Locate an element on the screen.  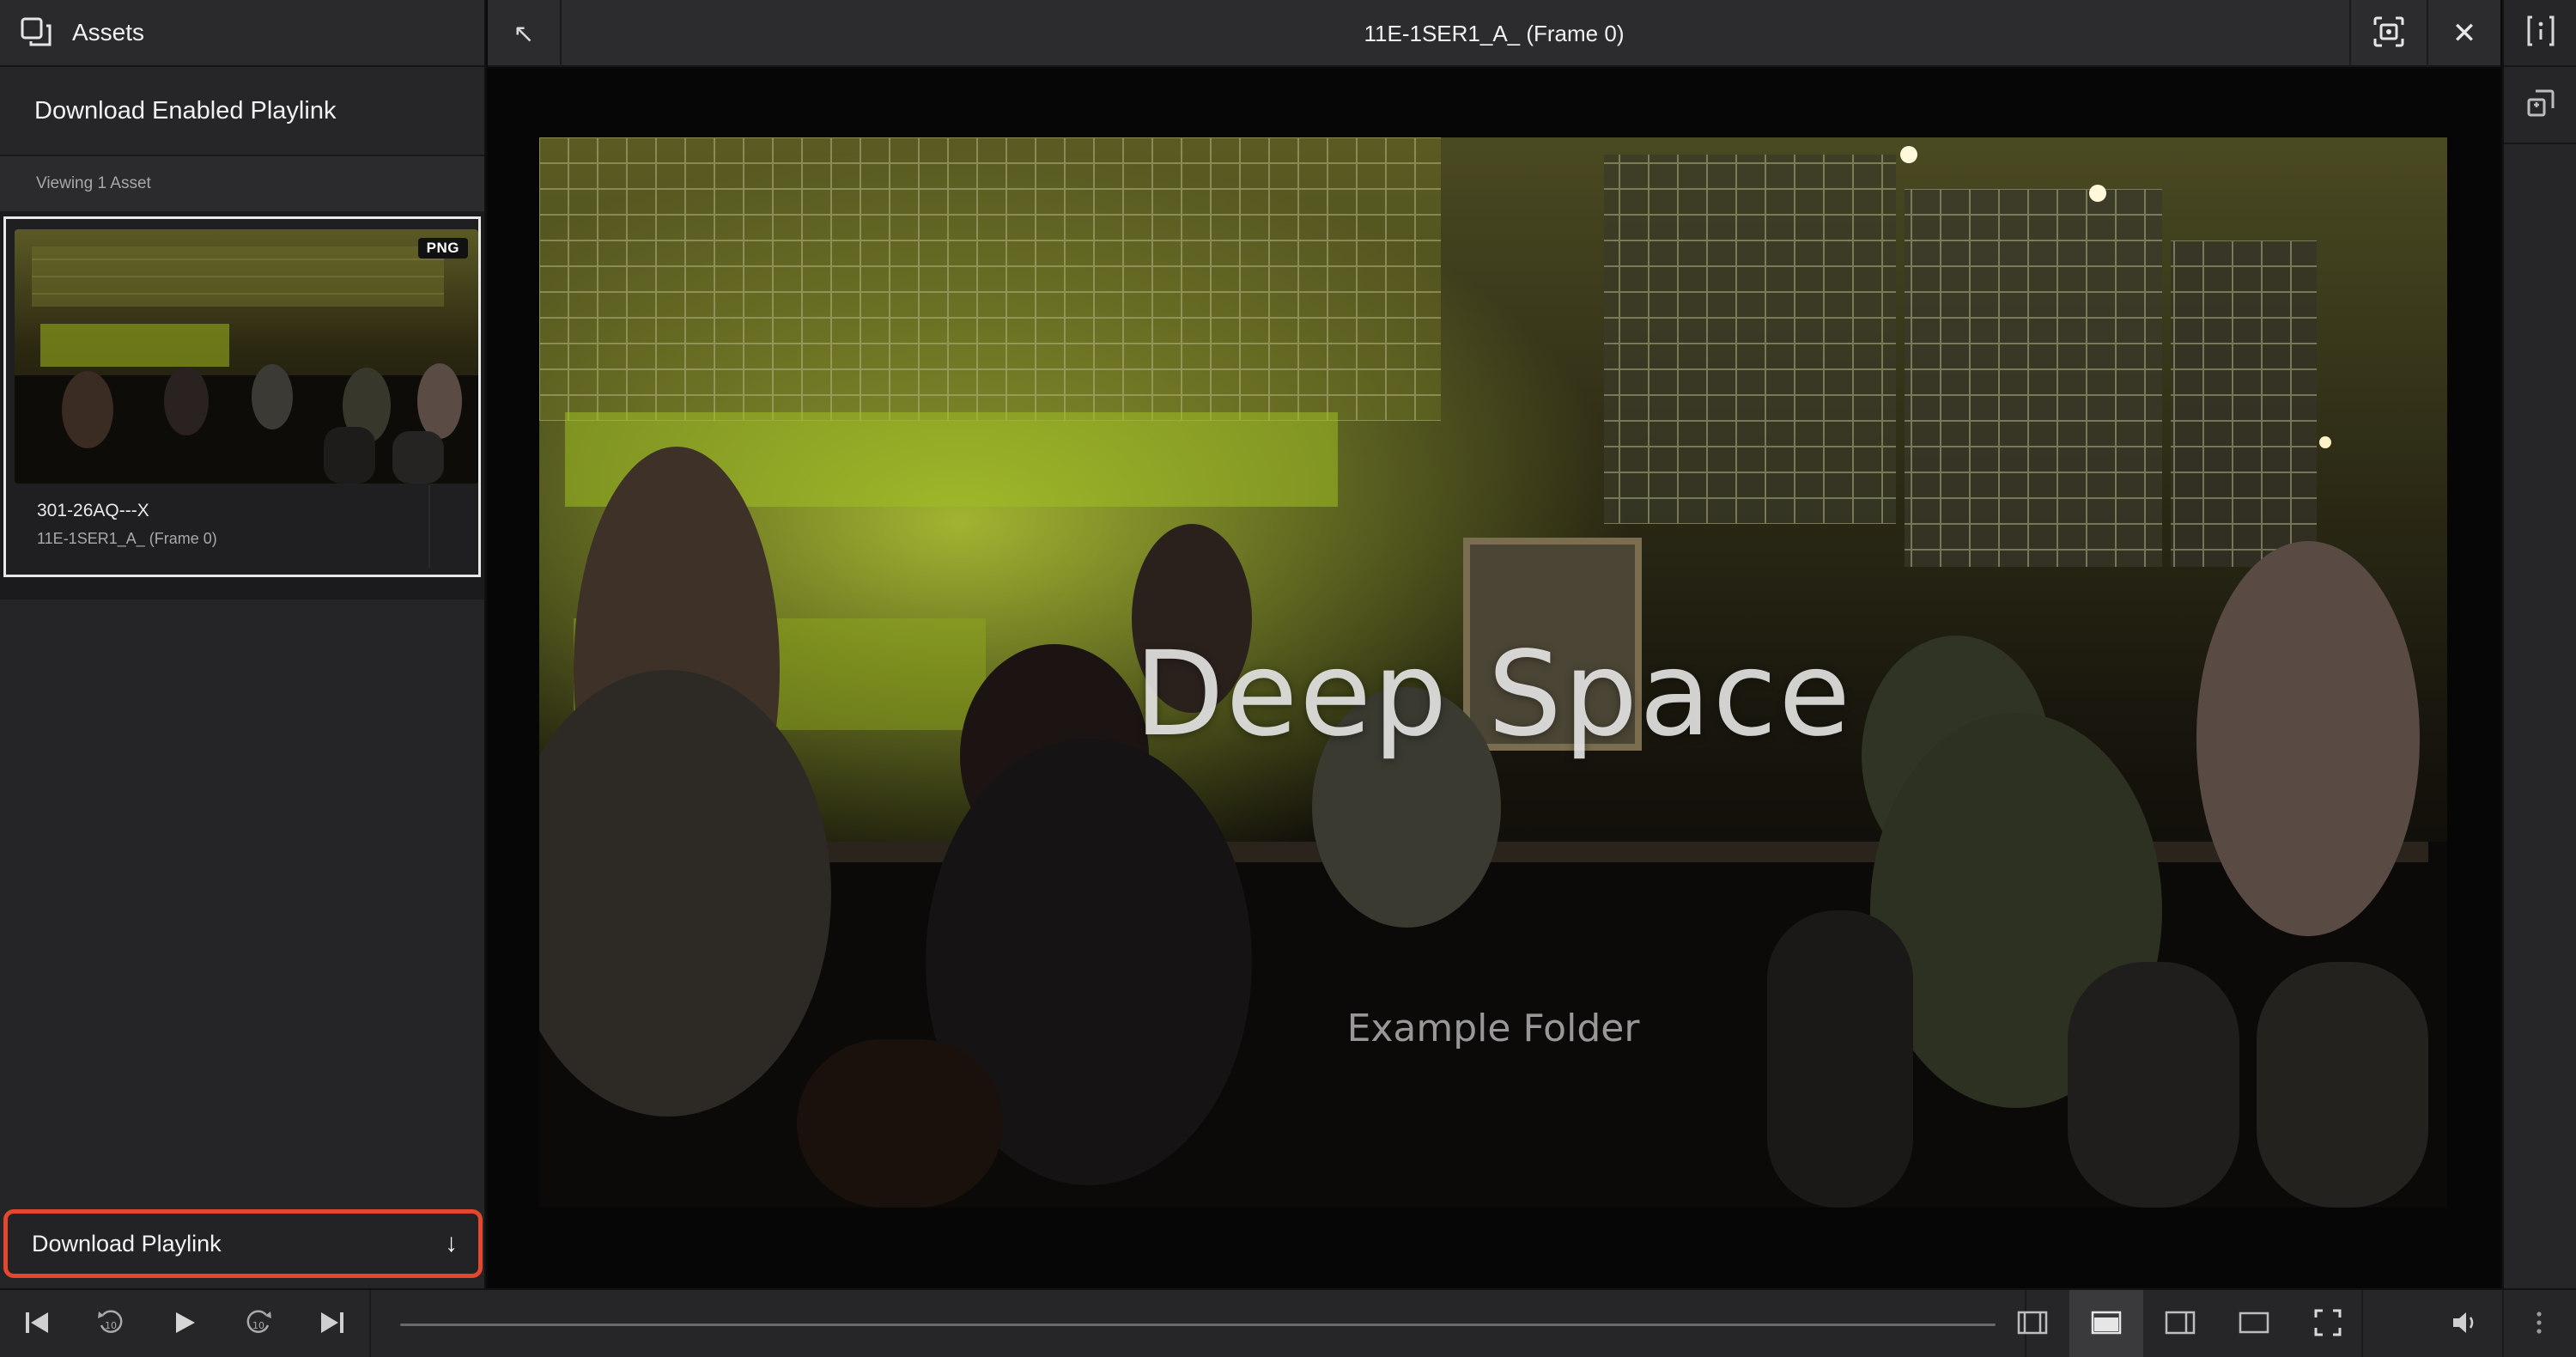
play-icon is located at coordinates (185, 1325).